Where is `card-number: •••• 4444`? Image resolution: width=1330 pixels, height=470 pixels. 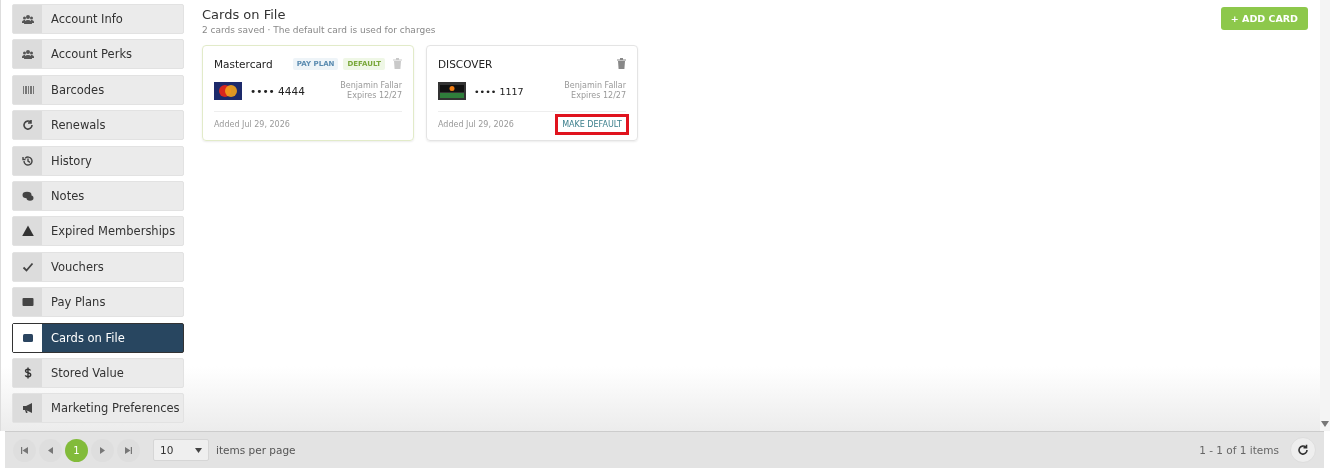 card-number: •••• 4444 is located at coordinates (278, 91).